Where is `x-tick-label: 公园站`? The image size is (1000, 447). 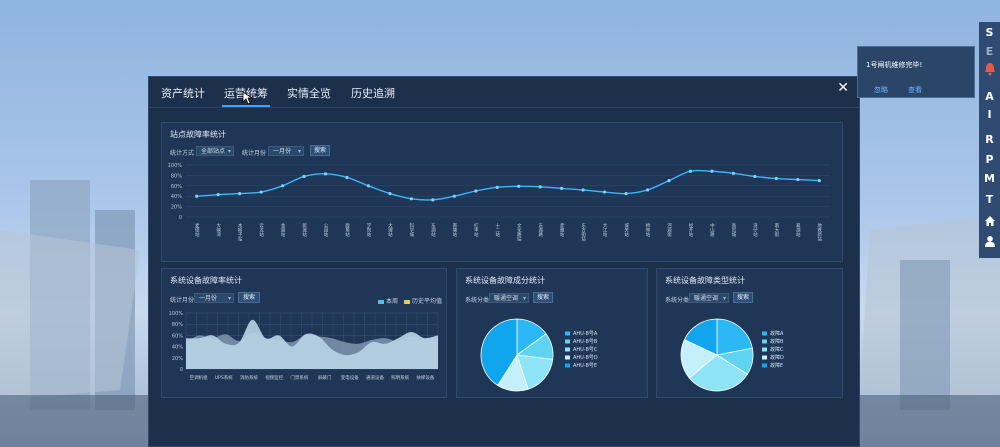 x-tick-label: 公园站 is located at coordinates (325, 230).